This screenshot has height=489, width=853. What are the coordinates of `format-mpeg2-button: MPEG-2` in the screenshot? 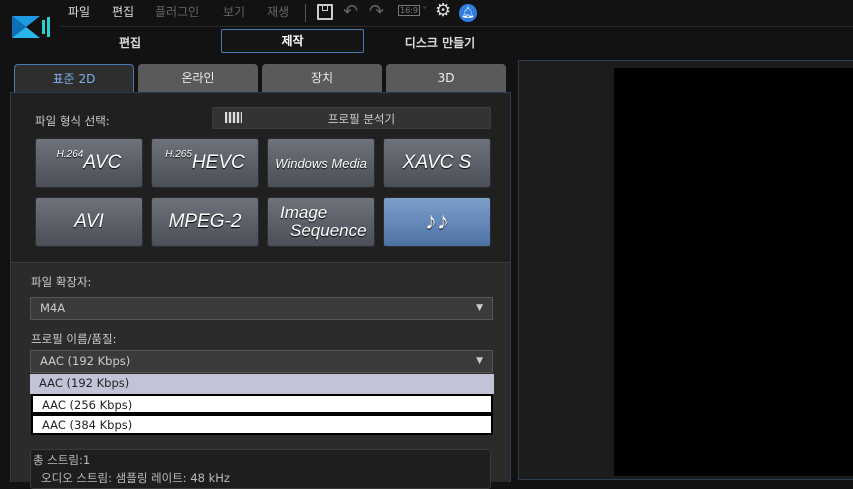 It's located at (205, 222).